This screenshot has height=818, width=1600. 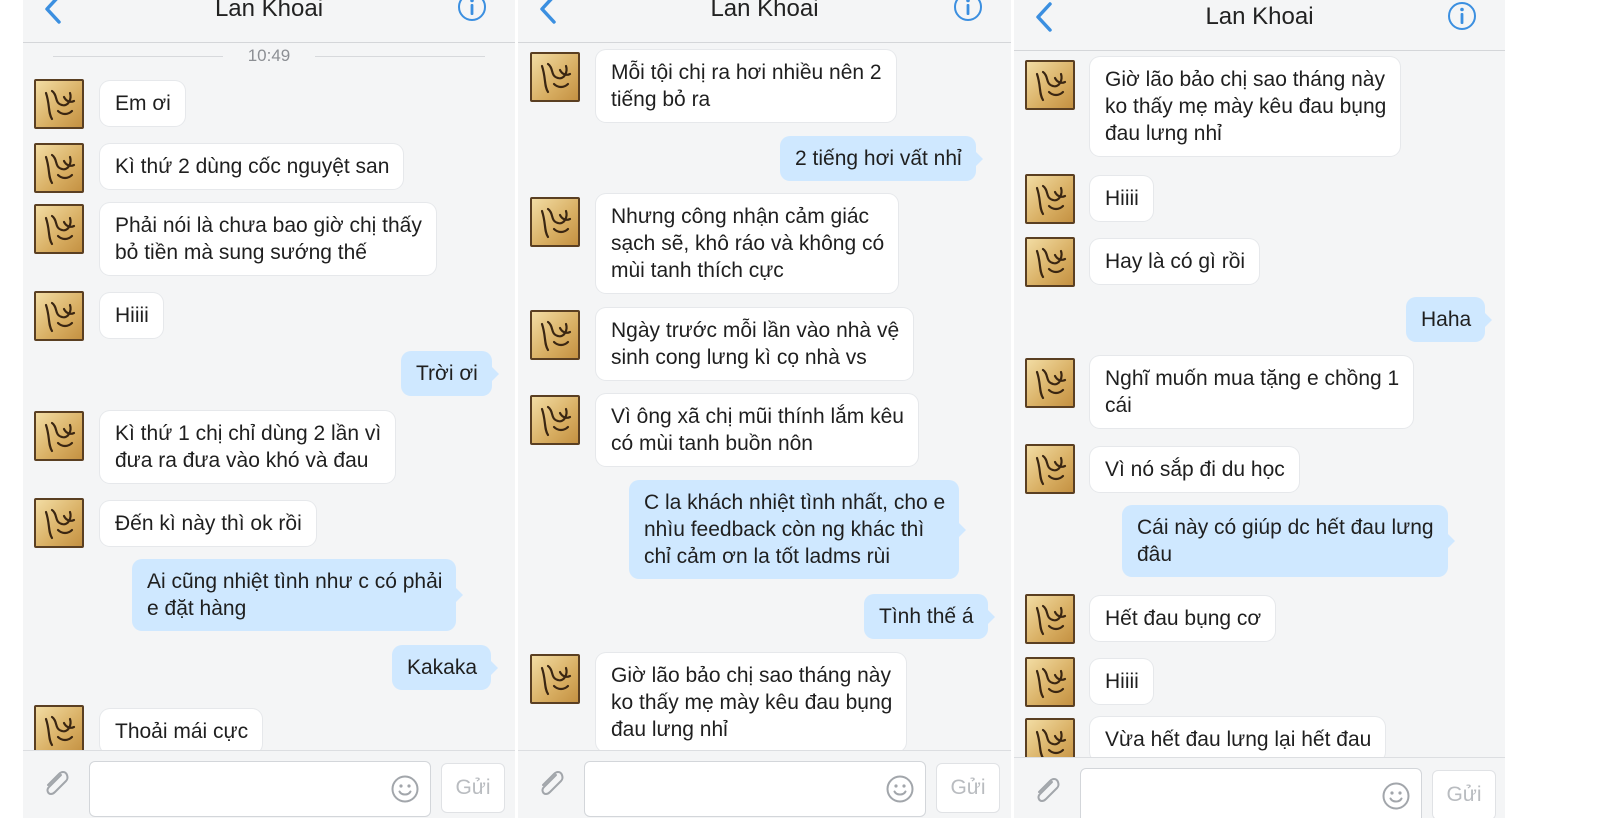 I want to click on message-outgoing: 2 tiếng hơi vất nhỉ, so click(x=881, y=158).